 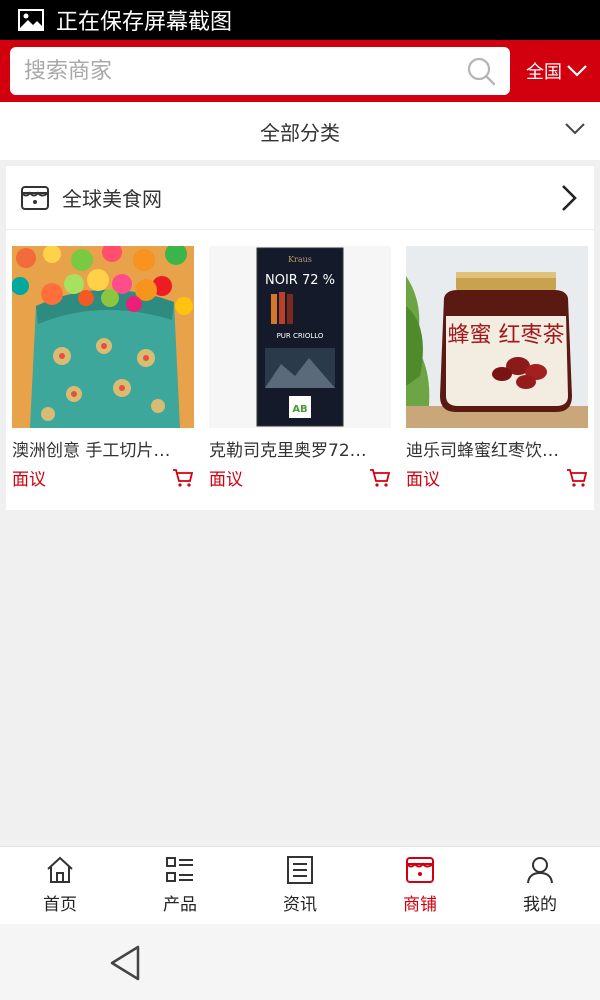 I want to click on product-image-jar: 蜂蜜 红枣茶, so click(x=497, y=337).